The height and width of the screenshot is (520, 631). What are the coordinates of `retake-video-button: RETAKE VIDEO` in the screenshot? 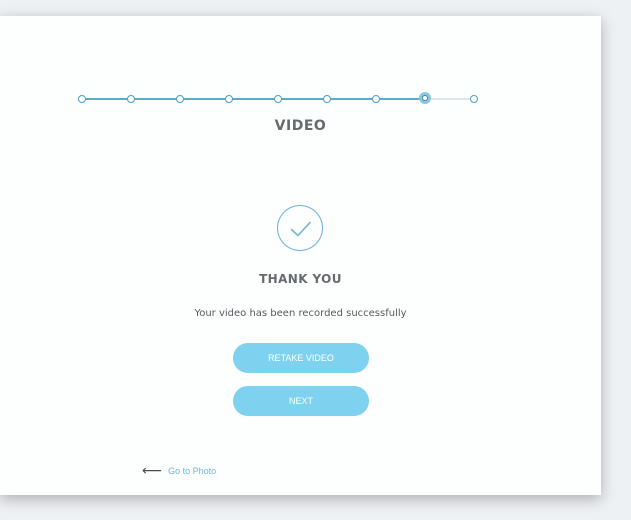 It's located at (301, 358).